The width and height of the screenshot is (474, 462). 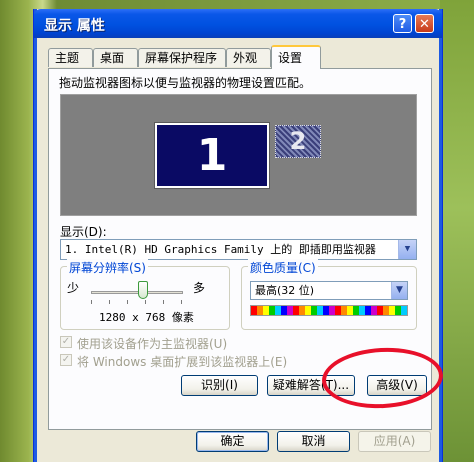 What do you see at coordinates (232, 441) in the screenshot?
I see `ok-button: 确定` at bounding box center [232, 441].